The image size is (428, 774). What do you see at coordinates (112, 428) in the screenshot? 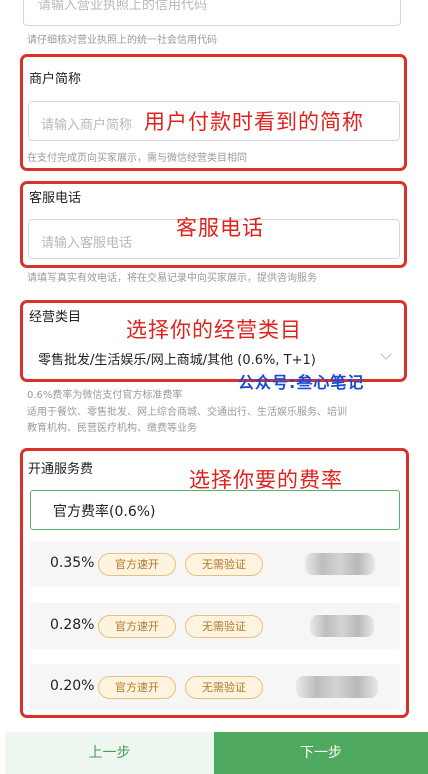
I see `business-category-hint-3: 教育机构、民营医疗机构、缴费等业务` at bounding box center [112, 428].